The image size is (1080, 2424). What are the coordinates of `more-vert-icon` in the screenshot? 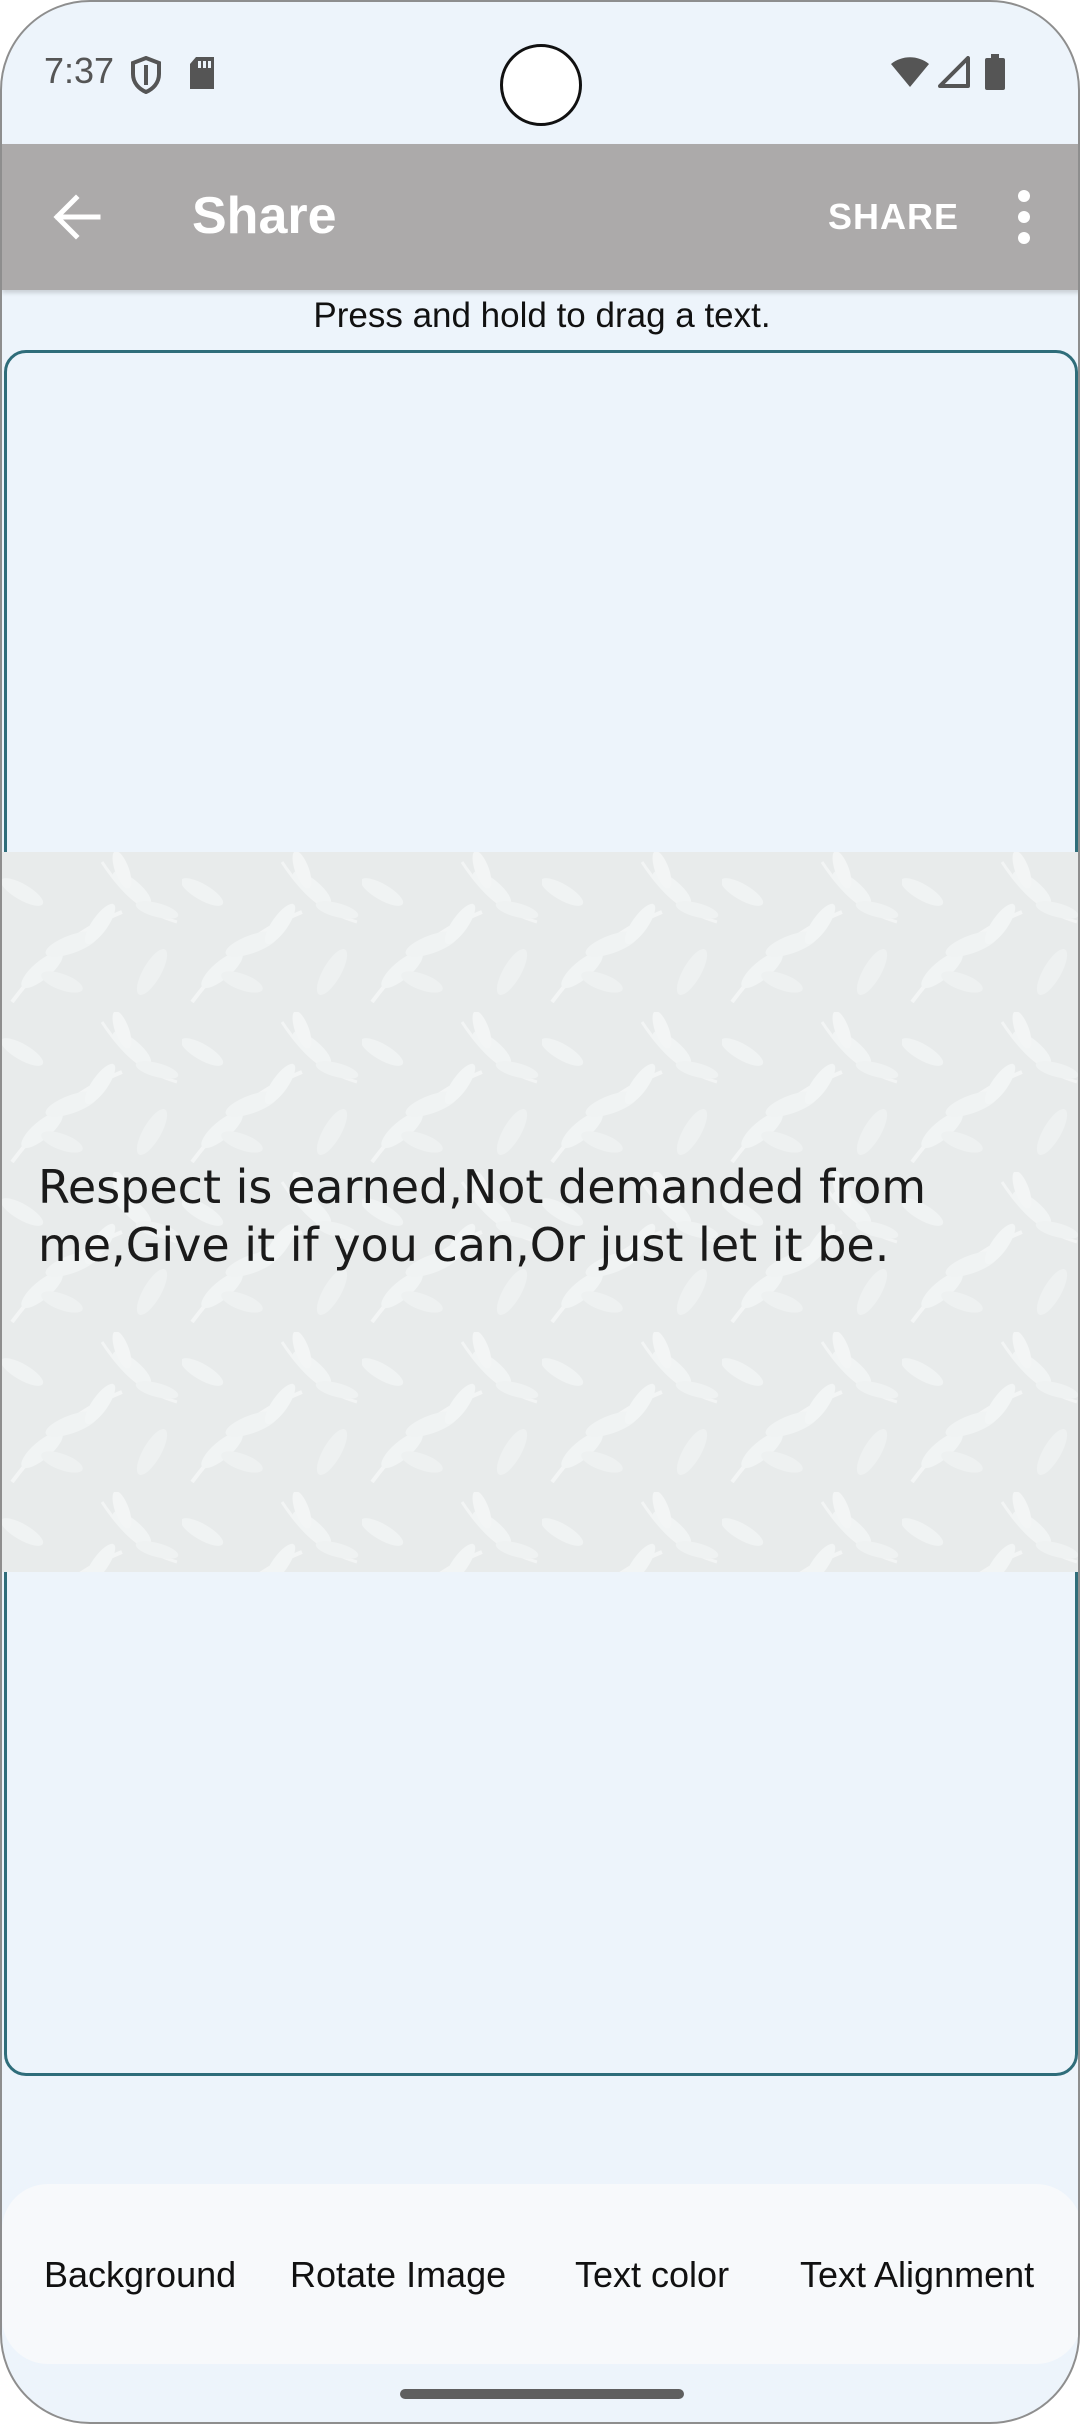 It's located at (1024, 217).